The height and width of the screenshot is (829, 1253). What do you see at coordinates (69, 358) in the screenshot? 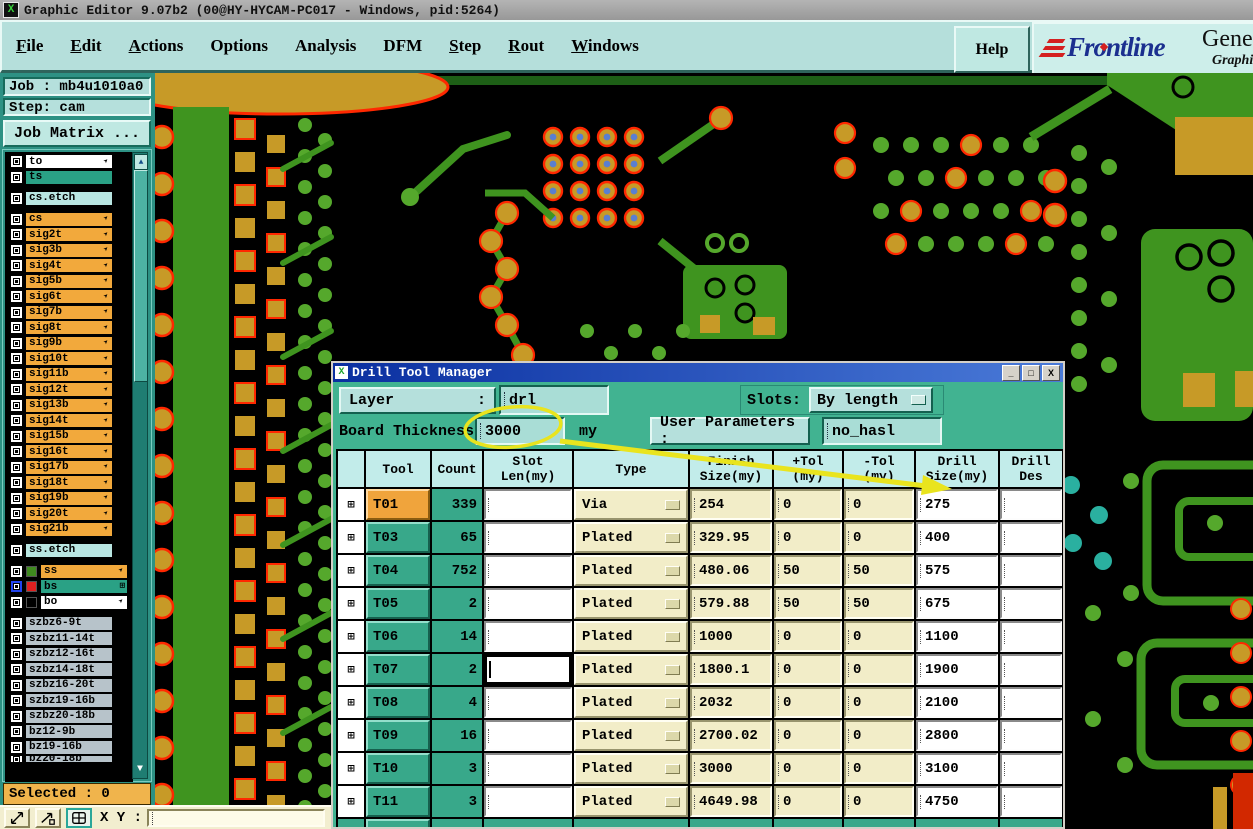
I see `layer-item-sig10t: sig10t ➤` at bounding box center [69, 358].